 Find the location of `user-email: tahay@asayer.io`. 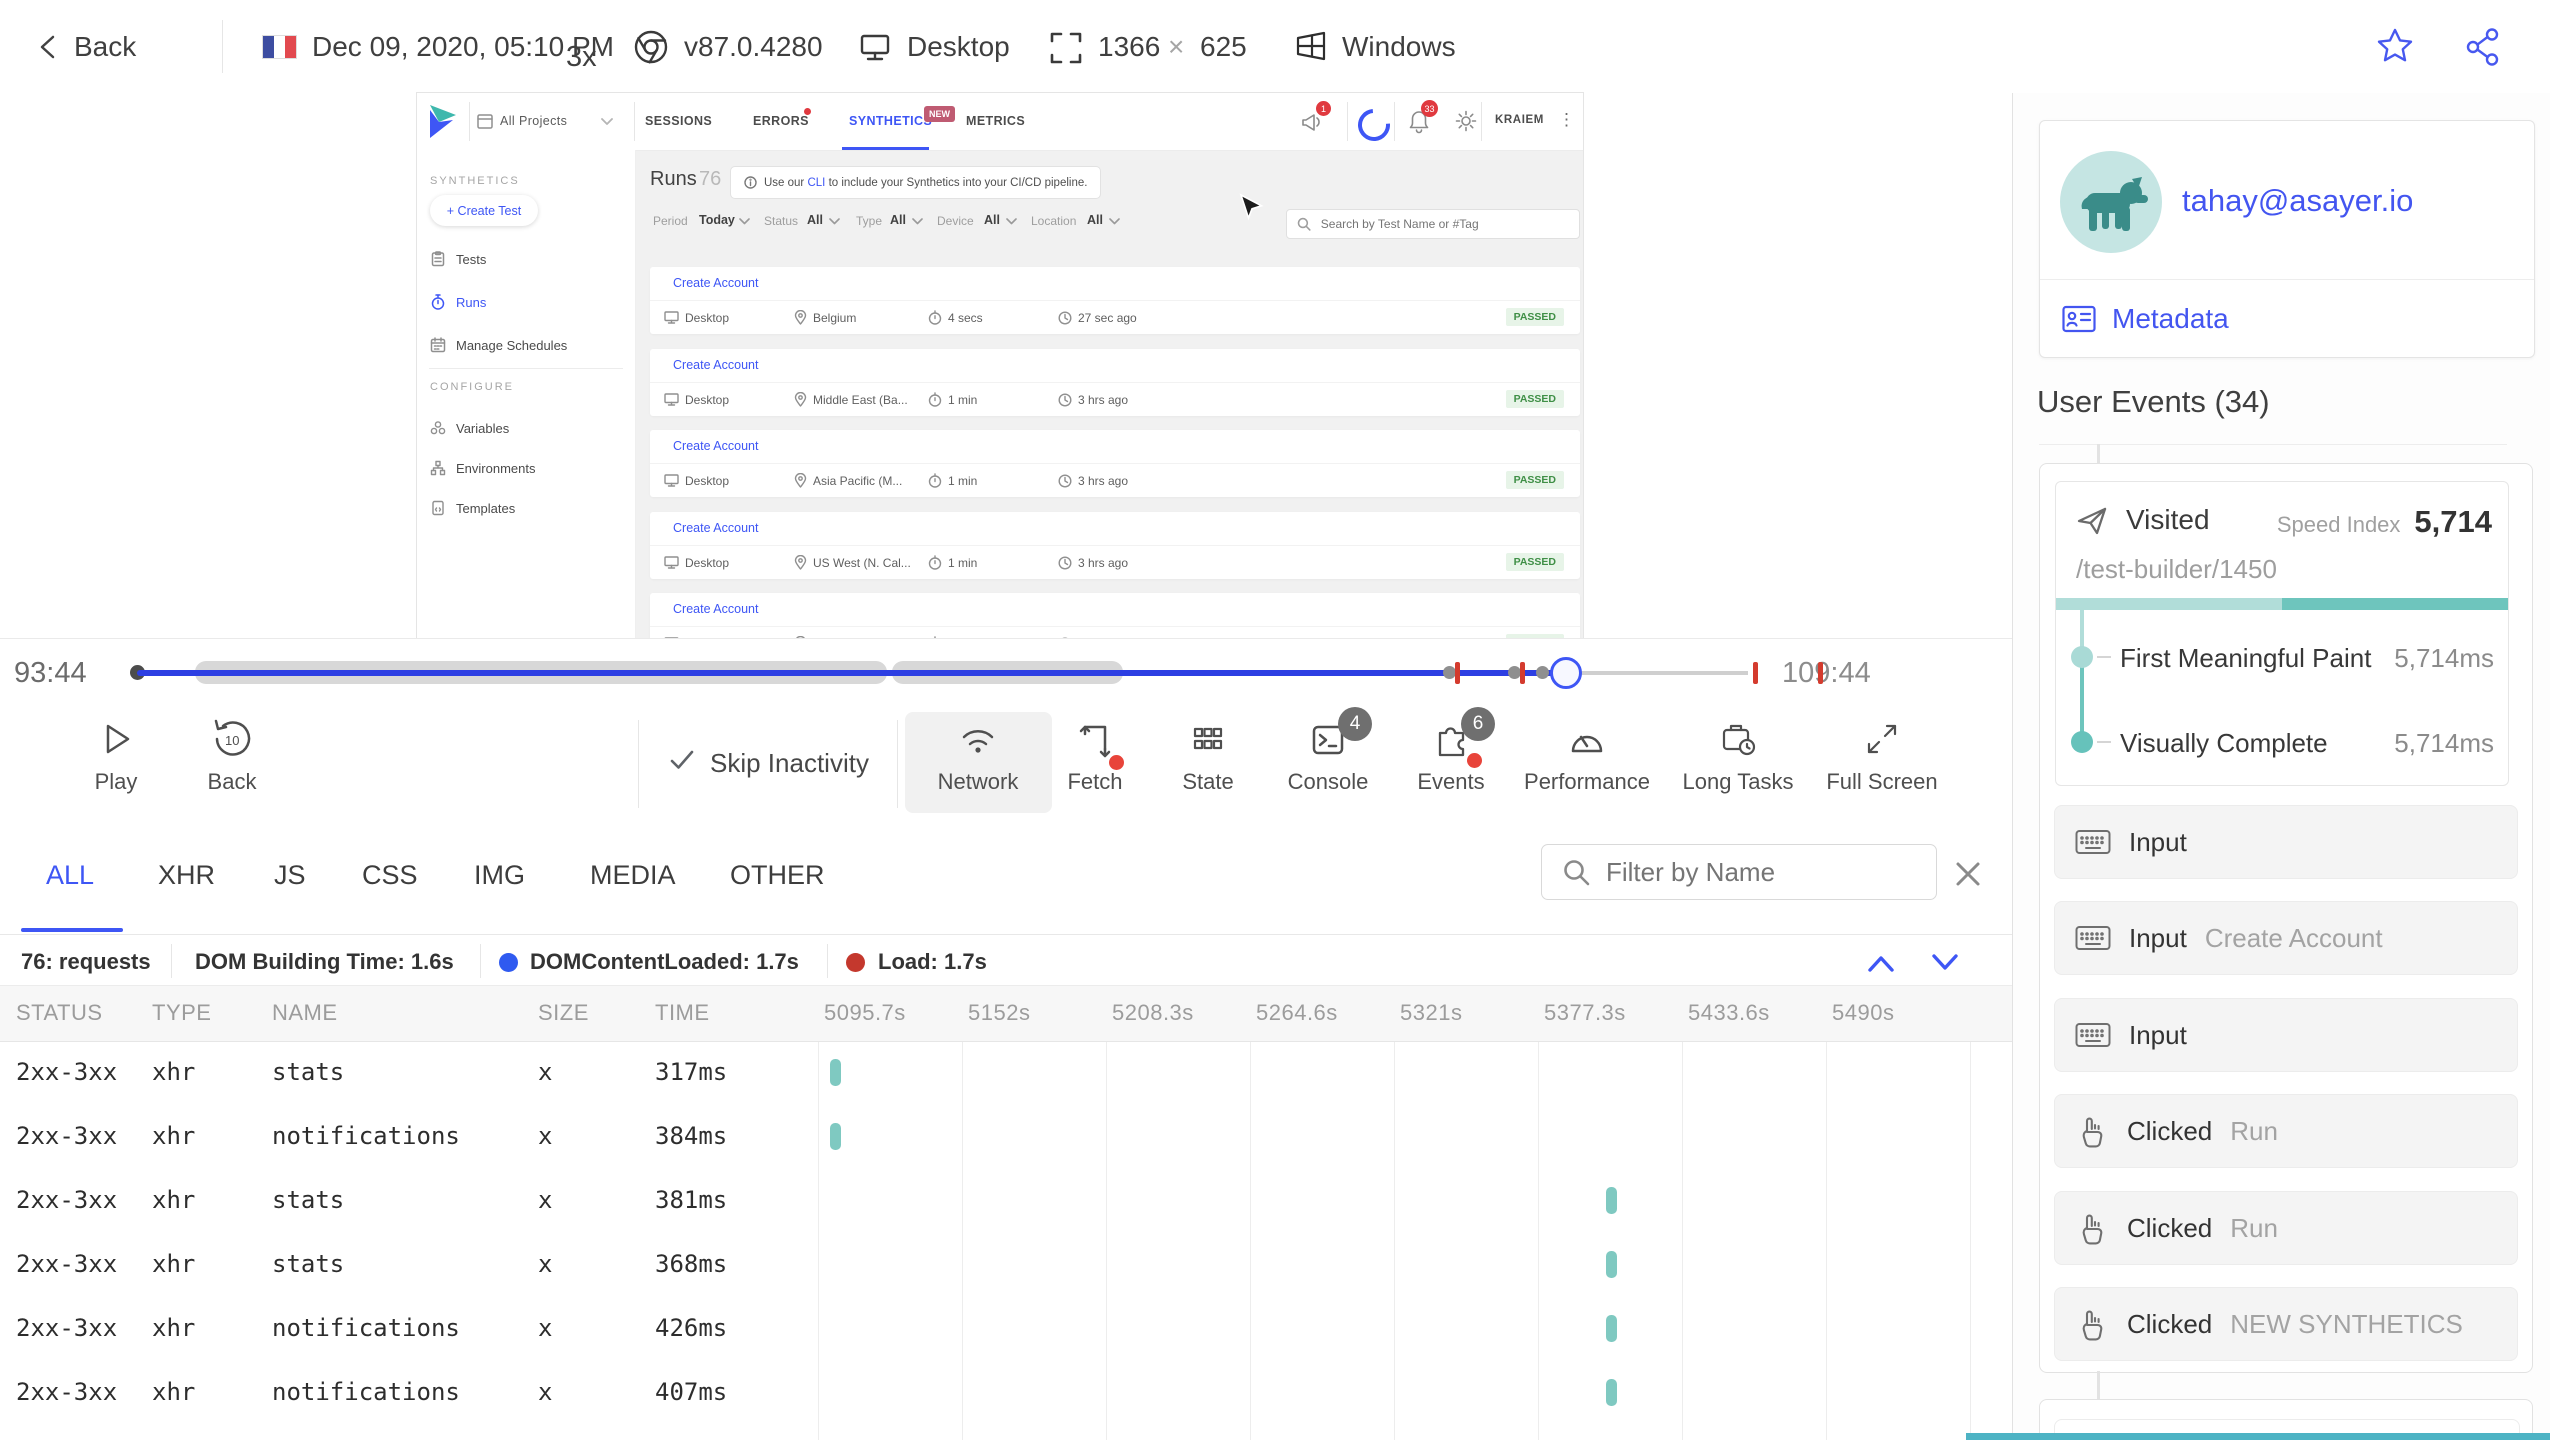

user-email: tahay@asayer.io is located at coordinates (2297, 201).